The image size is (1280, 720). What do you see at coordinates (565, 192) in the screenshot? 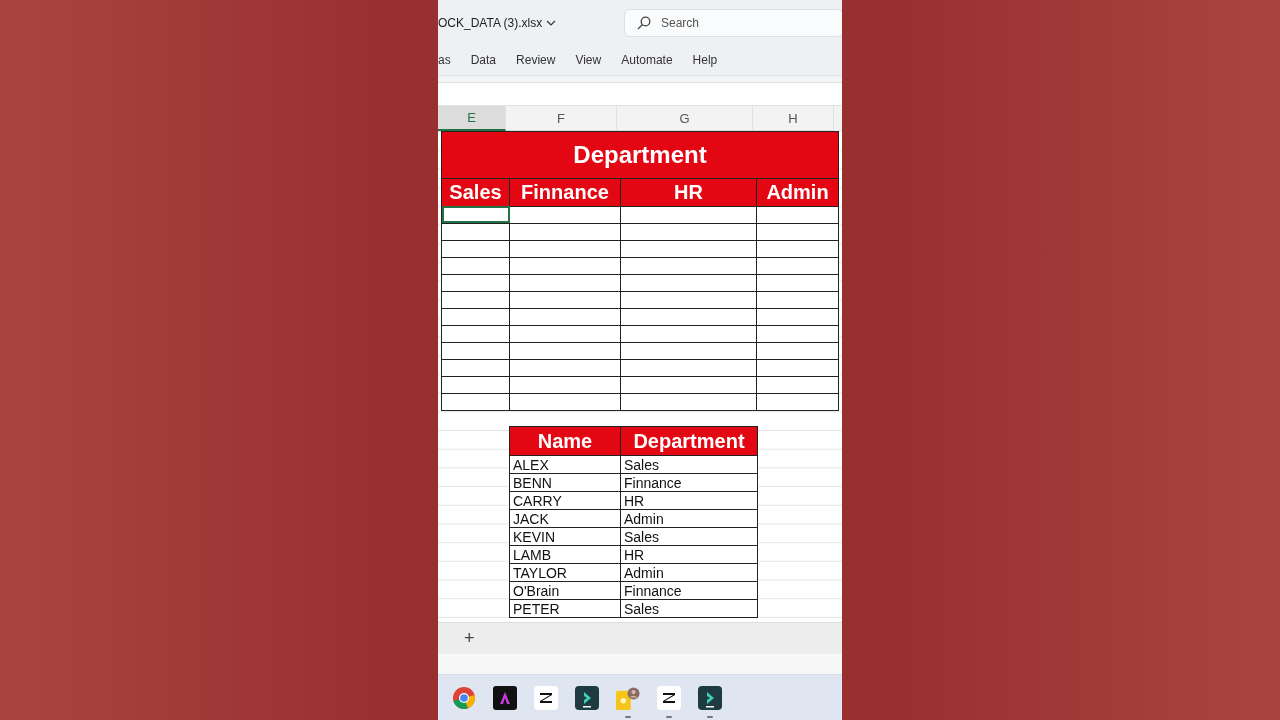
I see `table-header: Finnance` at bounding box center [565, 192].